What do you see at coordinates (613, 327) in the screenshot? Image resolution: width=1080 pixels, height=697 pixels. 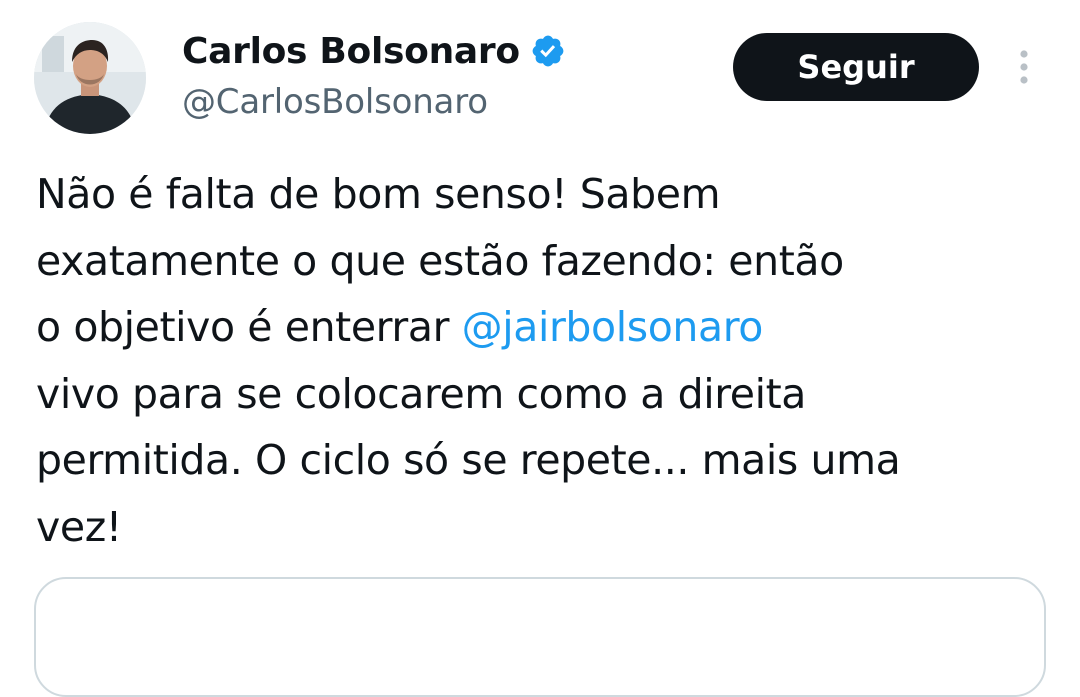 I see `mention-link: @jairbolsonaro` at bounding box center [613, 327].